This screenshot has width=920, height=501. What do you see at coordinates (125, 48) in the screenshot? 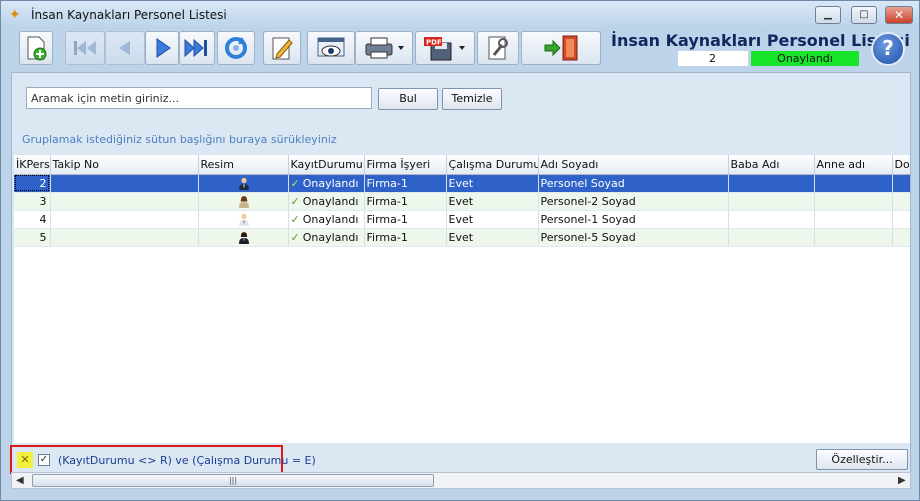
I see `previous-record-button` at bounding box center [125, 48].